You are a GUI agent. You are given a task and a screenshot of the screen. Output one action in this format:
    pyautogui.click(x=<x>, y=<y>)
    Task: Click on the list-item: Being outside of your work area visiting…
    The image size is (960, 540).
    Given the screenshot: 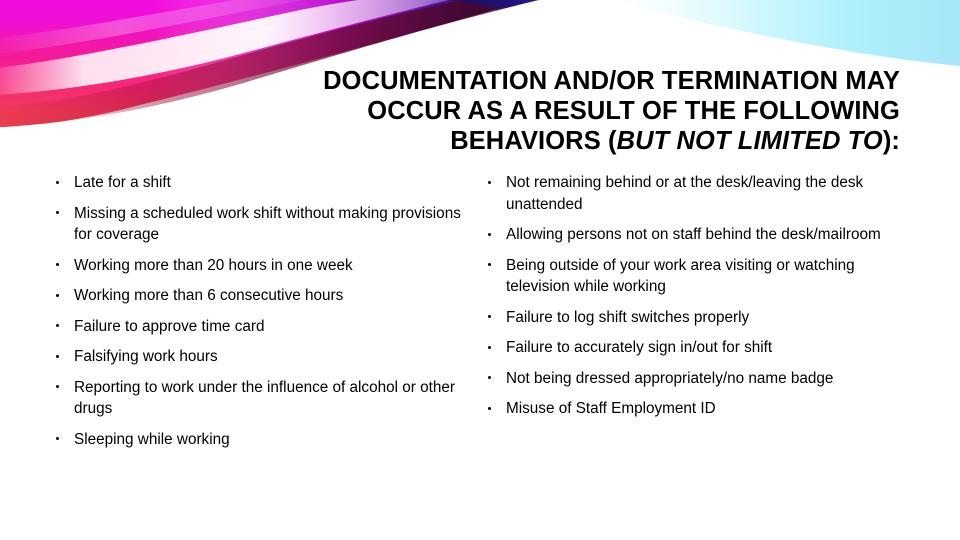 What is the action you would take?
    pyautogui.click(x=696, y=276)
    